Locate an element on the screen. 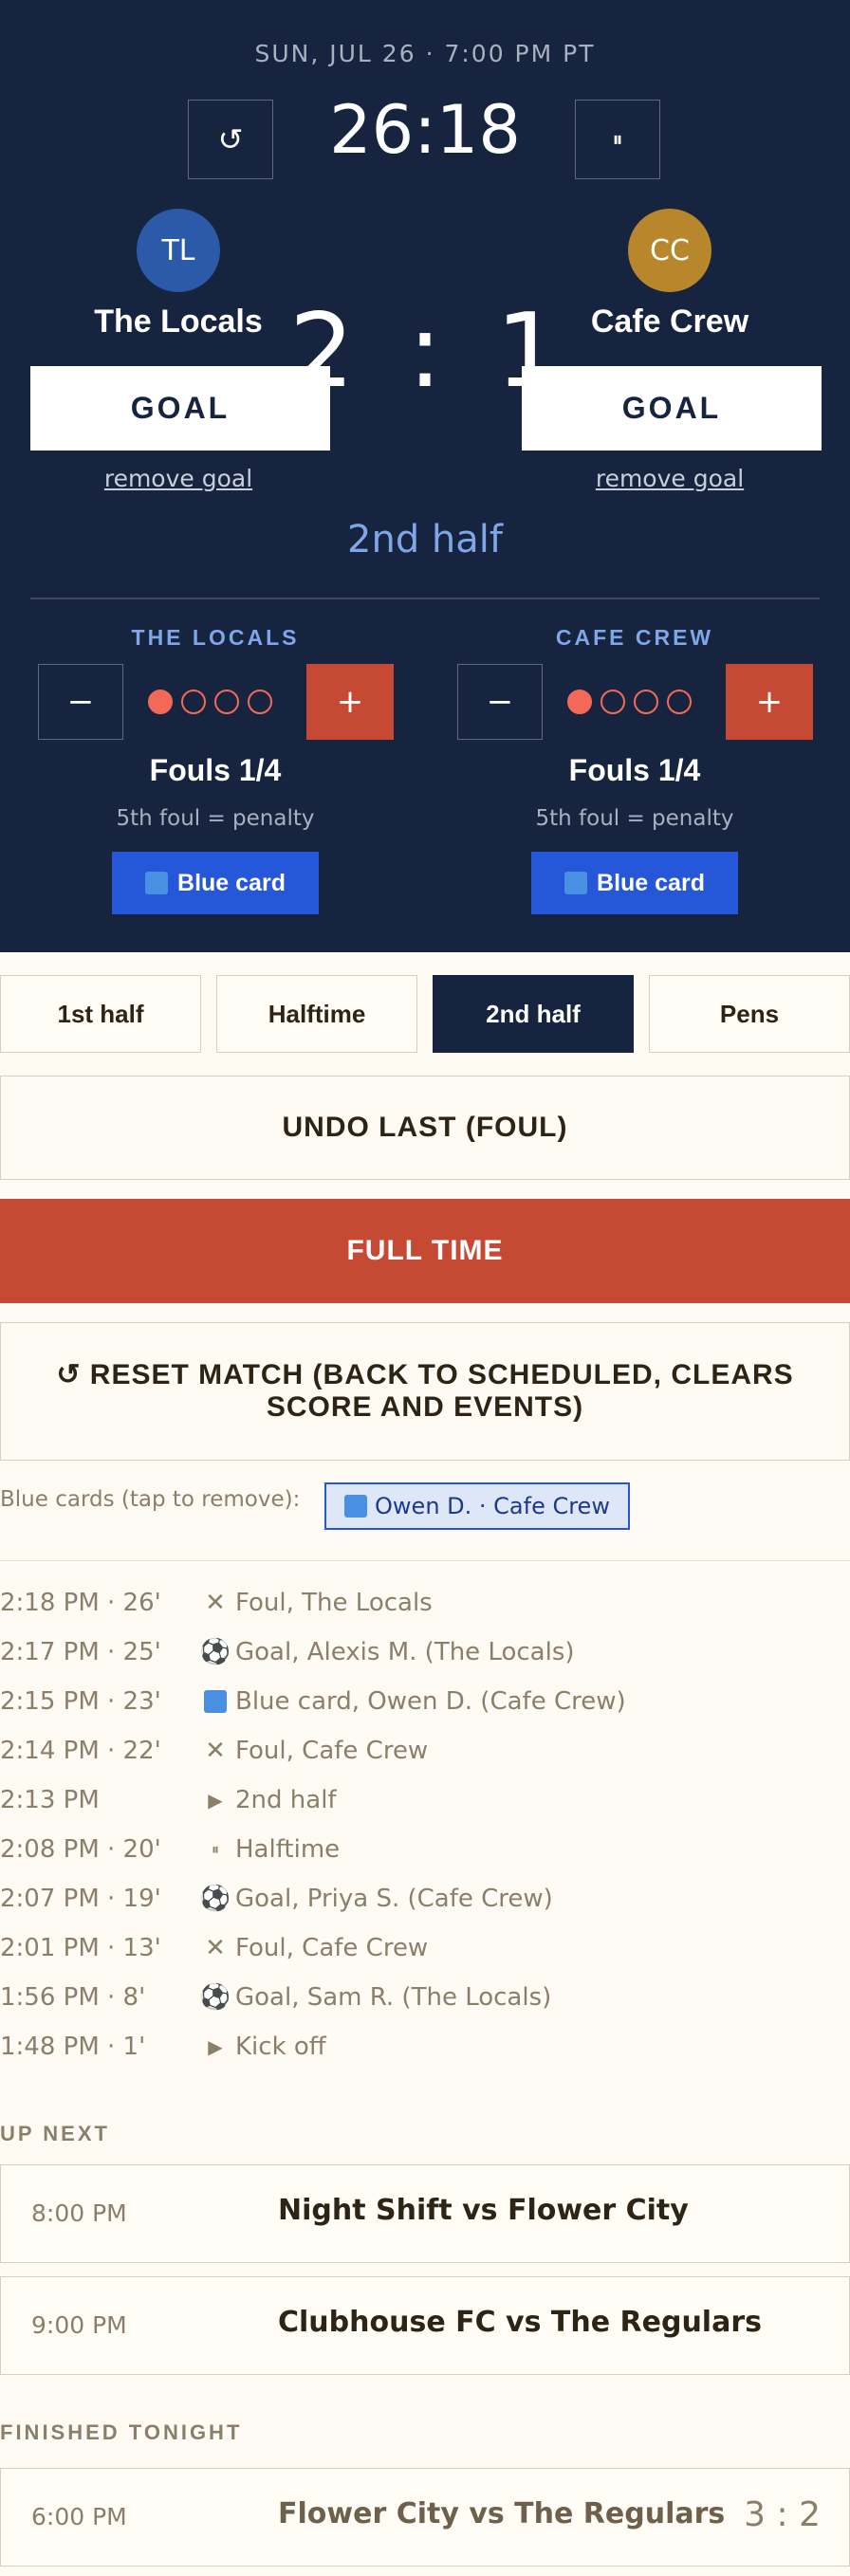 This screenshot has height=2576, width=850. undo-last-button: UNDO LAST (FOUL) is located at coordinates (425, 1128).